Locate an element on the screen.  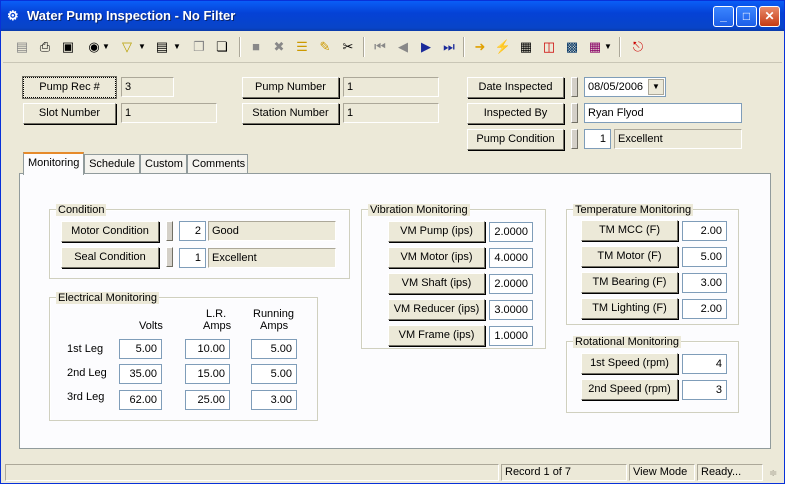
tab-monitoring: Monitoring is located at coordinates (53, 163).